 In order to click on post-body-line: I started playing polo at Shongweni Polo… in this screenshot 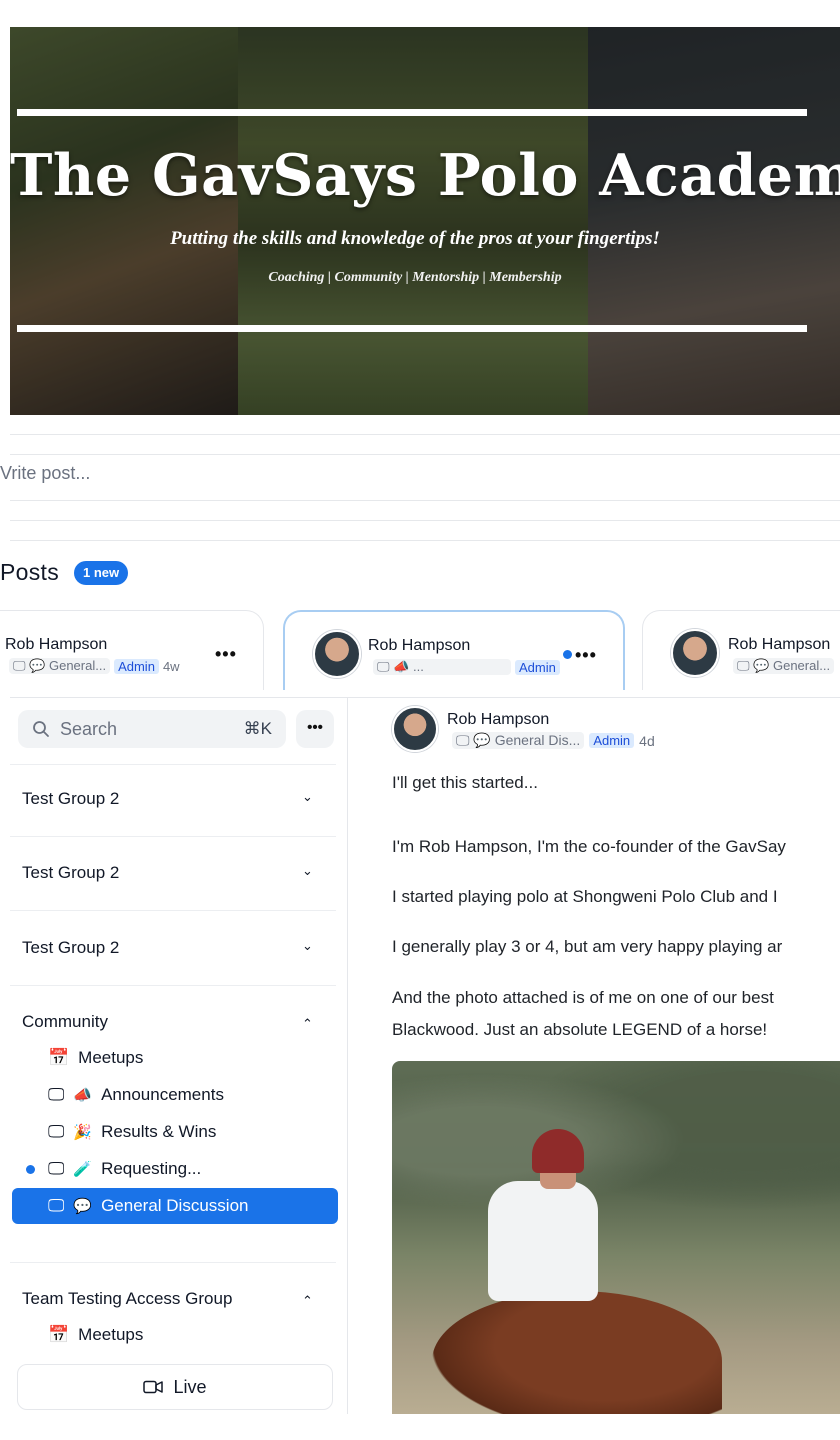, I will do `click(585, 896)`.